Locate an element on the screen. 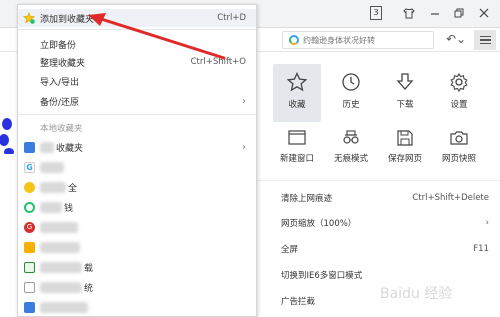  list-item-label: 载 is located at coordinates (89, 269).